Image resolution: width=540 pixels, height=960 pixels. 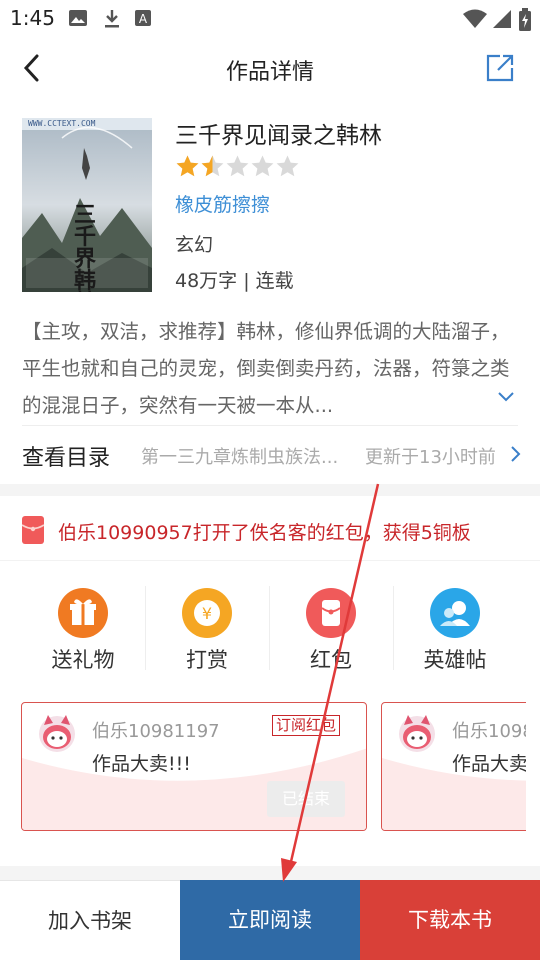 I want to click on notice-text: 伯乐10990957打开了佚名客的红包，获得5铜板, so click(x=264, y=533).